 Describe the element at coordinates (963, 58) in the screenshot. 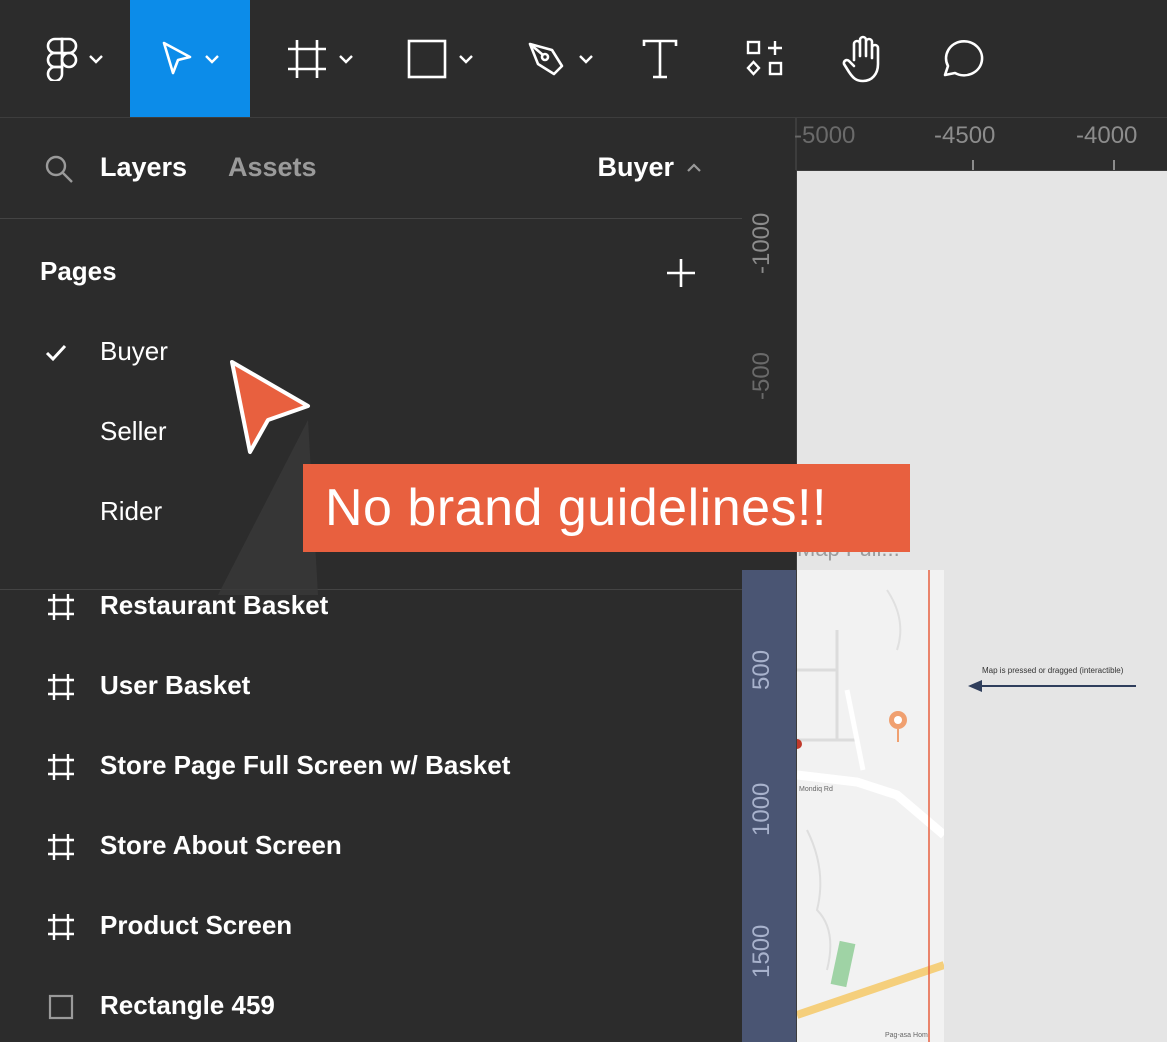

I see `comment-icon` at that location.